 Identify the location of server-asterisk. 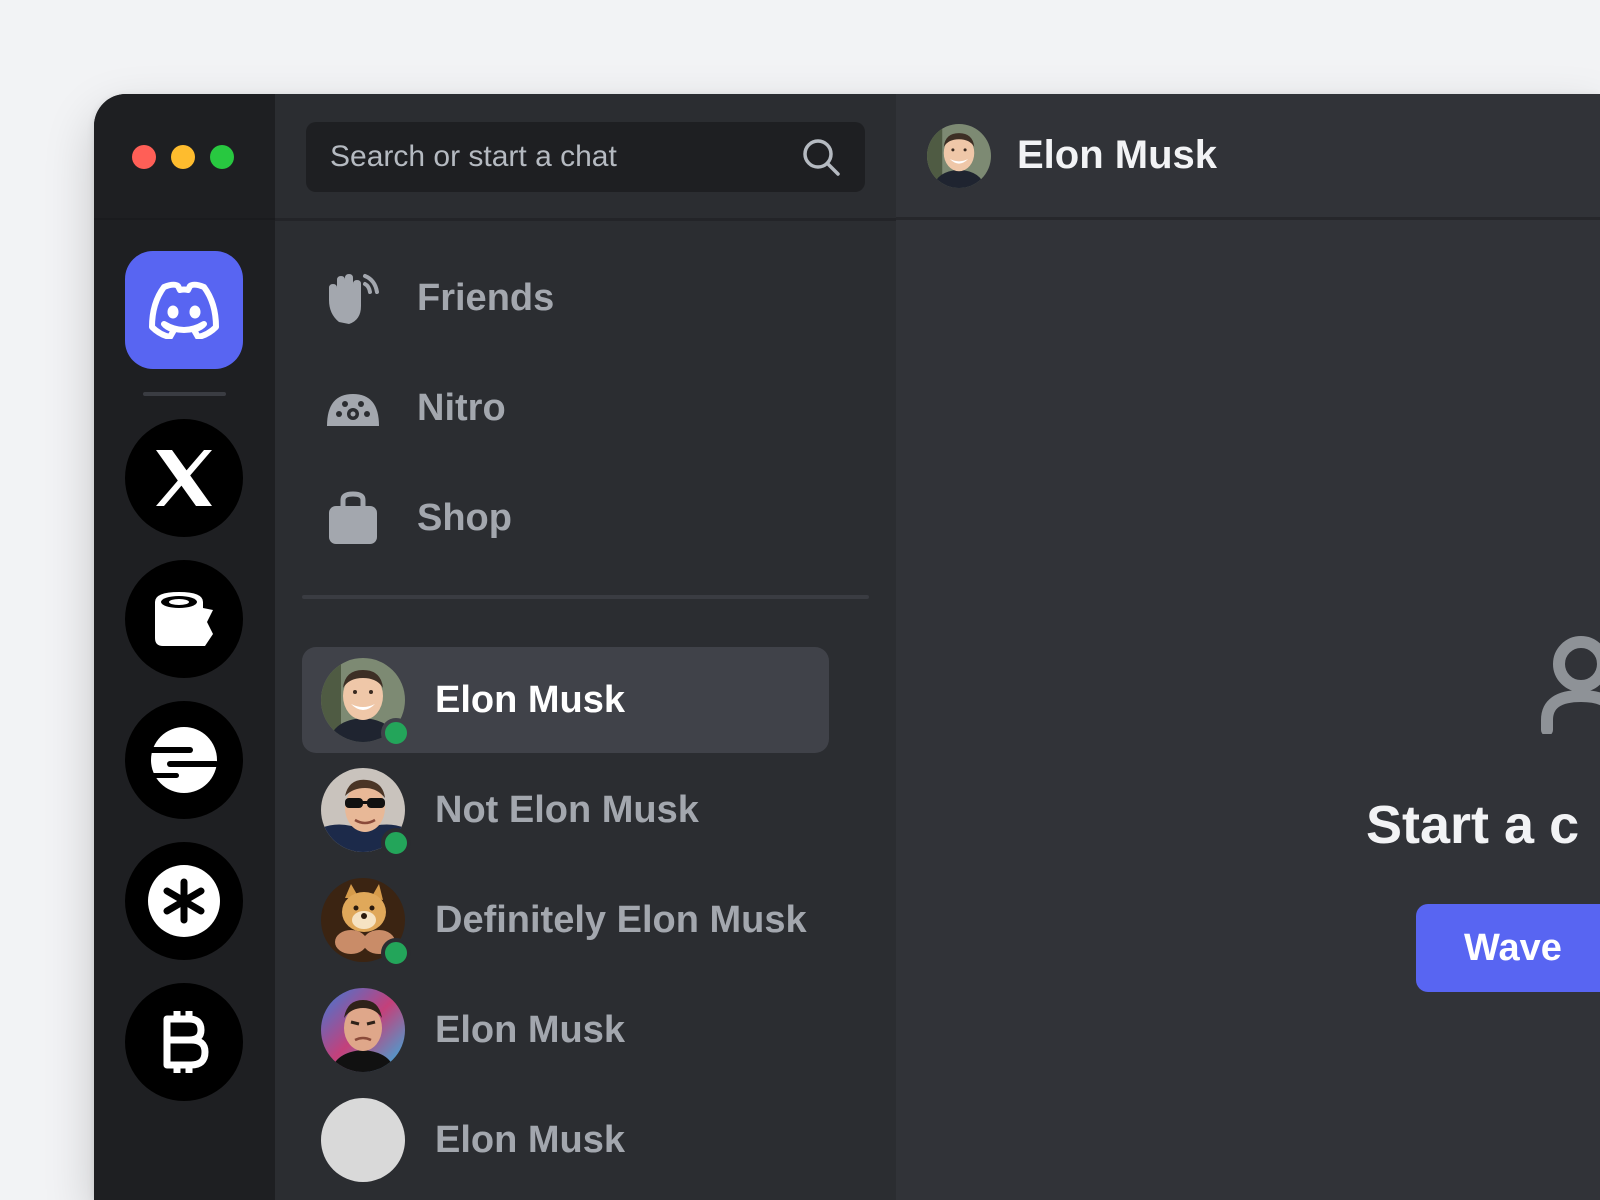
(184, 901).